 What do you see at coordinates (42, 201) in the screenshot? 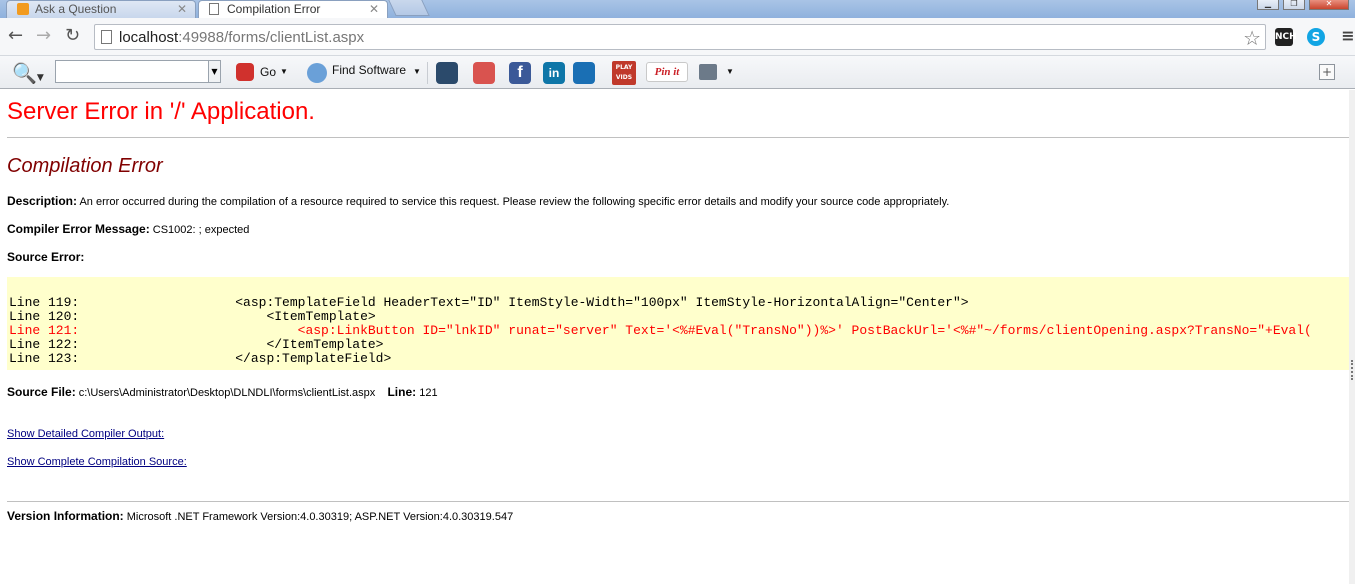
I see `description-label: Description:` at bounding box center [42, 201].